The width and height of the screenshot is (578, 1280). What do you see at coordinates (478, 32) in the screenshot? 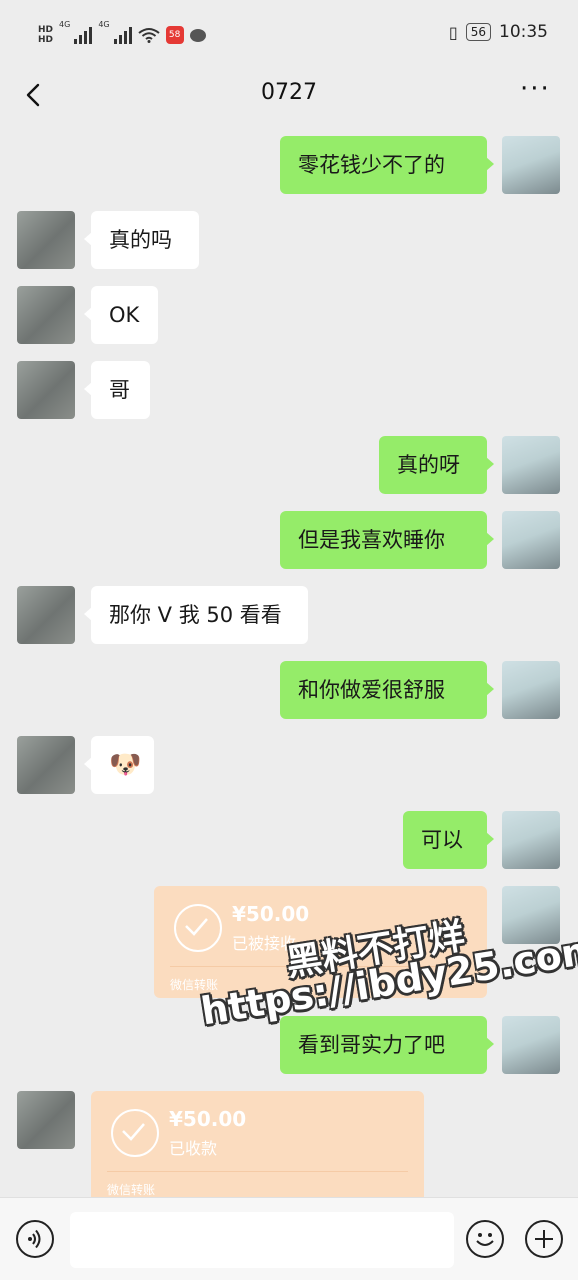
I see `battery-icon: 56` at bounding box center [478, 32].